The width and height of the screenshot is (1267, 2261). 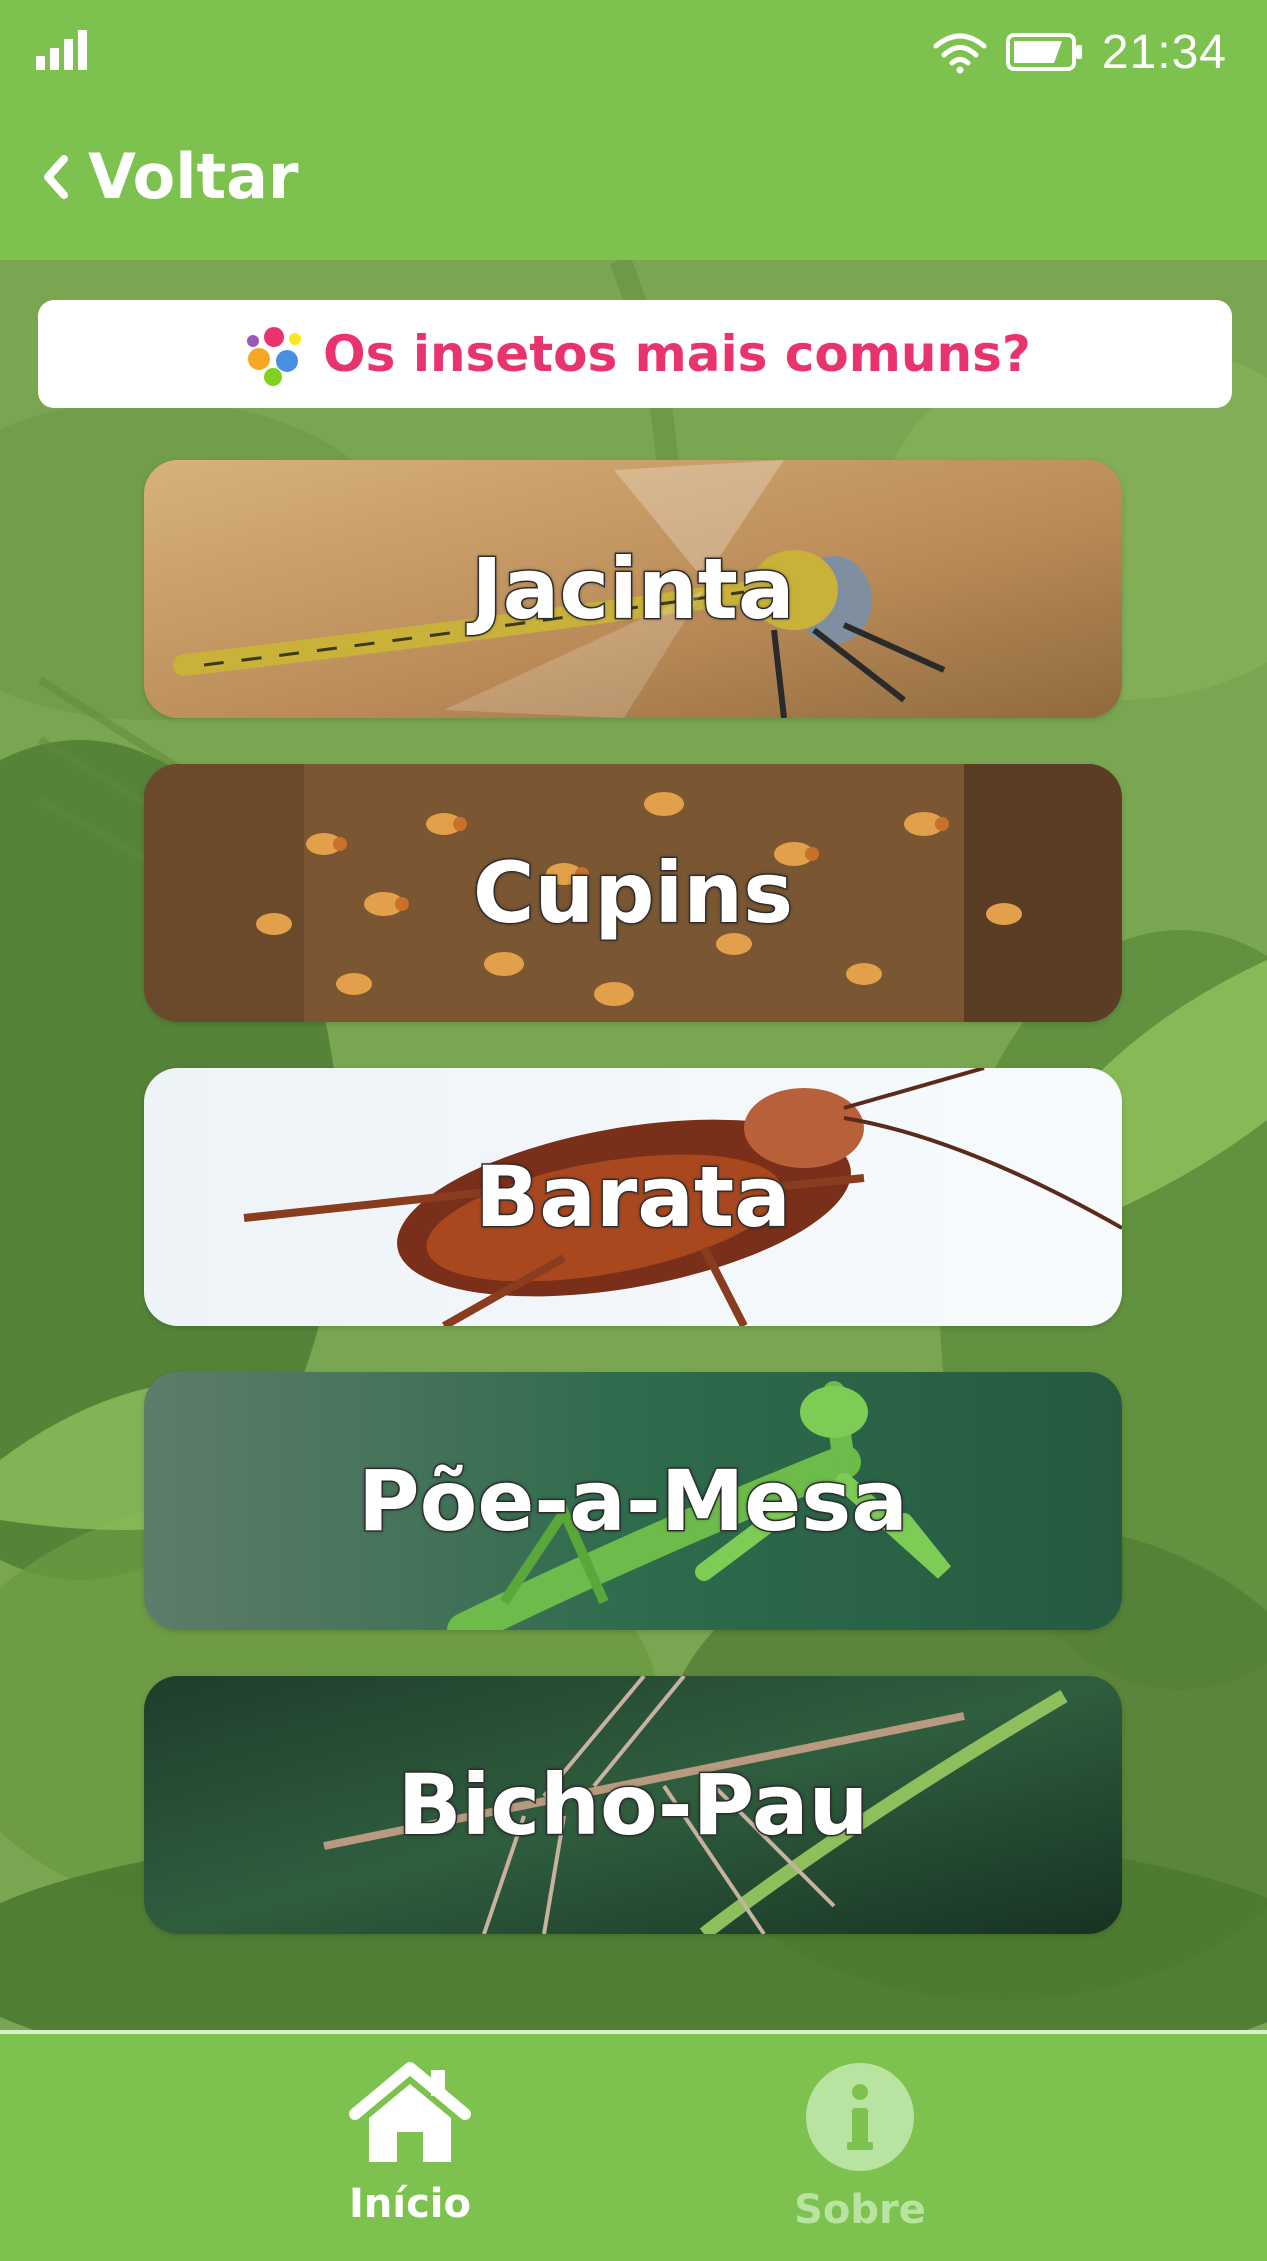 I want to click on info-icon, so click(x=860, y=2117).